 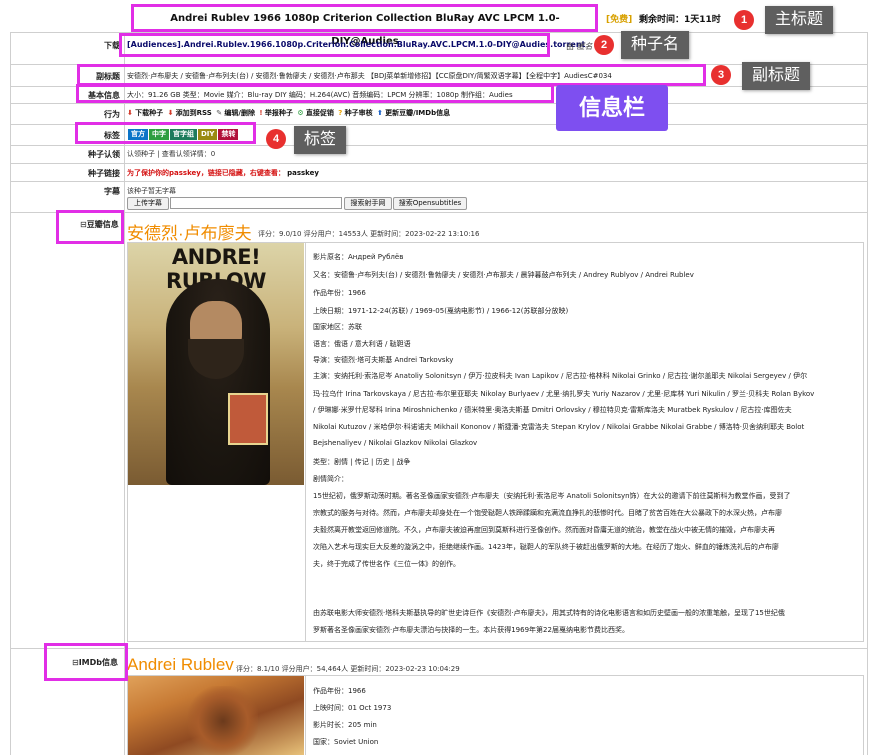 What do you see at coordinates (364, 18) in the screenshot?
I see `highlight-main-title` at bounding box center [364, 18].